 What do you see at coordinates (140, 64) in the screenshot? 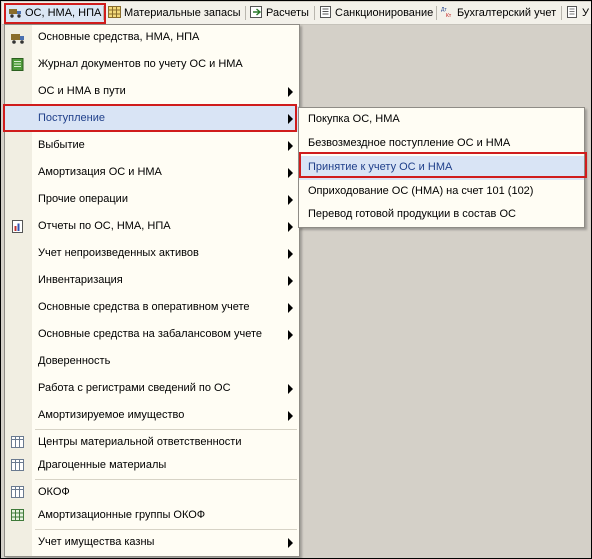
I see `menu-item-label: Журнал документов по учету ОС и НМА` at bounding box center [140, 64].